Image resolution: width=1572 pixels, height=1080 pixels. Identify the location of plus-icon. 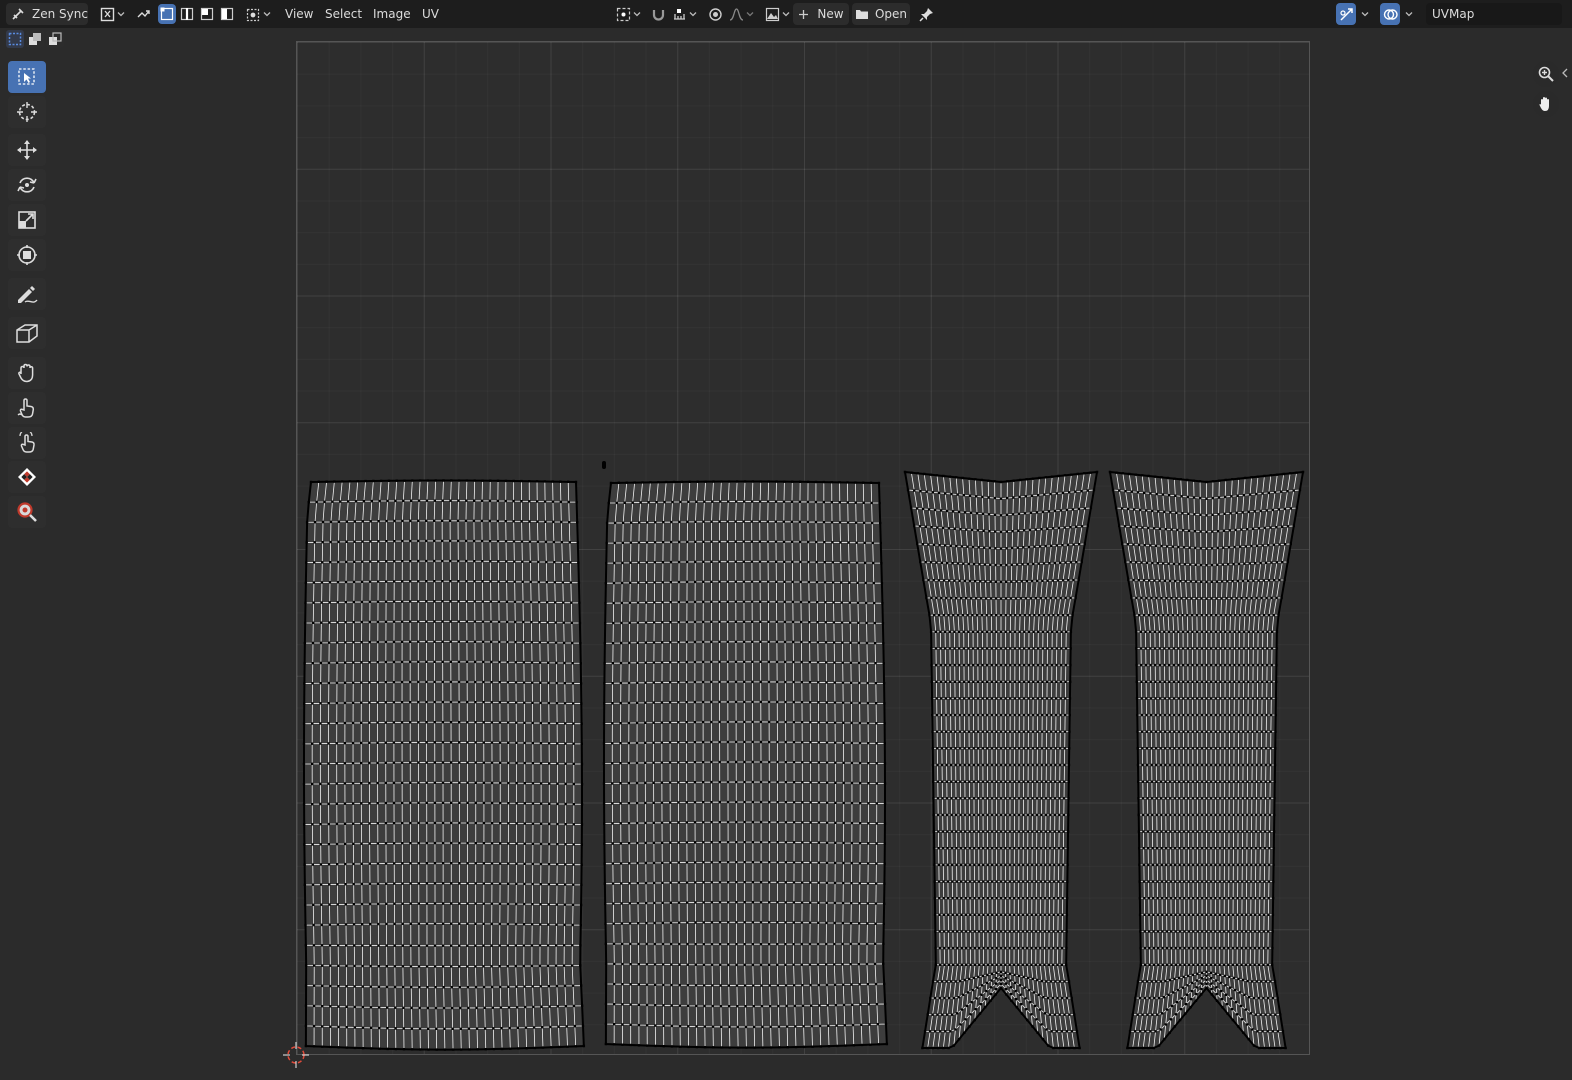
(804, 14).